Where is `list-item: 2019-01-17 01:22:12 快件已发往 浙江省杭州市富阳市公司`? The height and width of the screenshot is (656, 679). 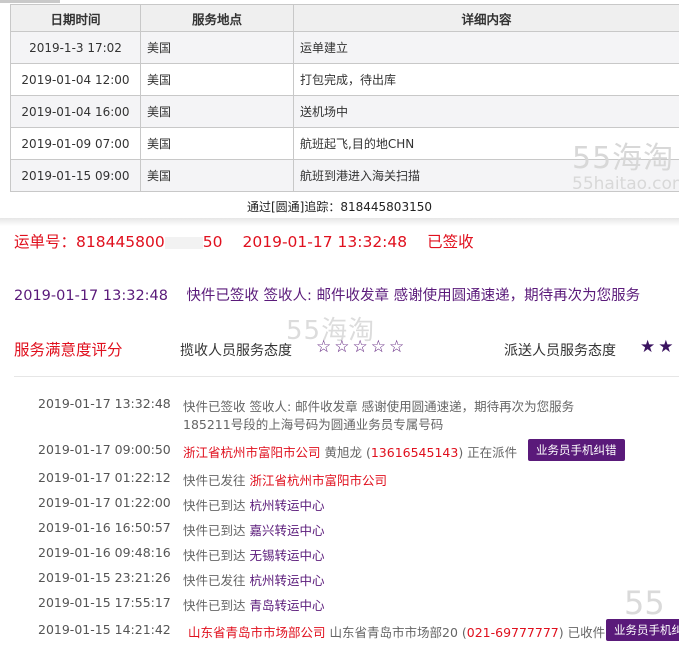 list-item: 2019-01-17 01:22:12 快件已发往 浙江省杭州市富阳市公司 is located at coordinates (339, 480).